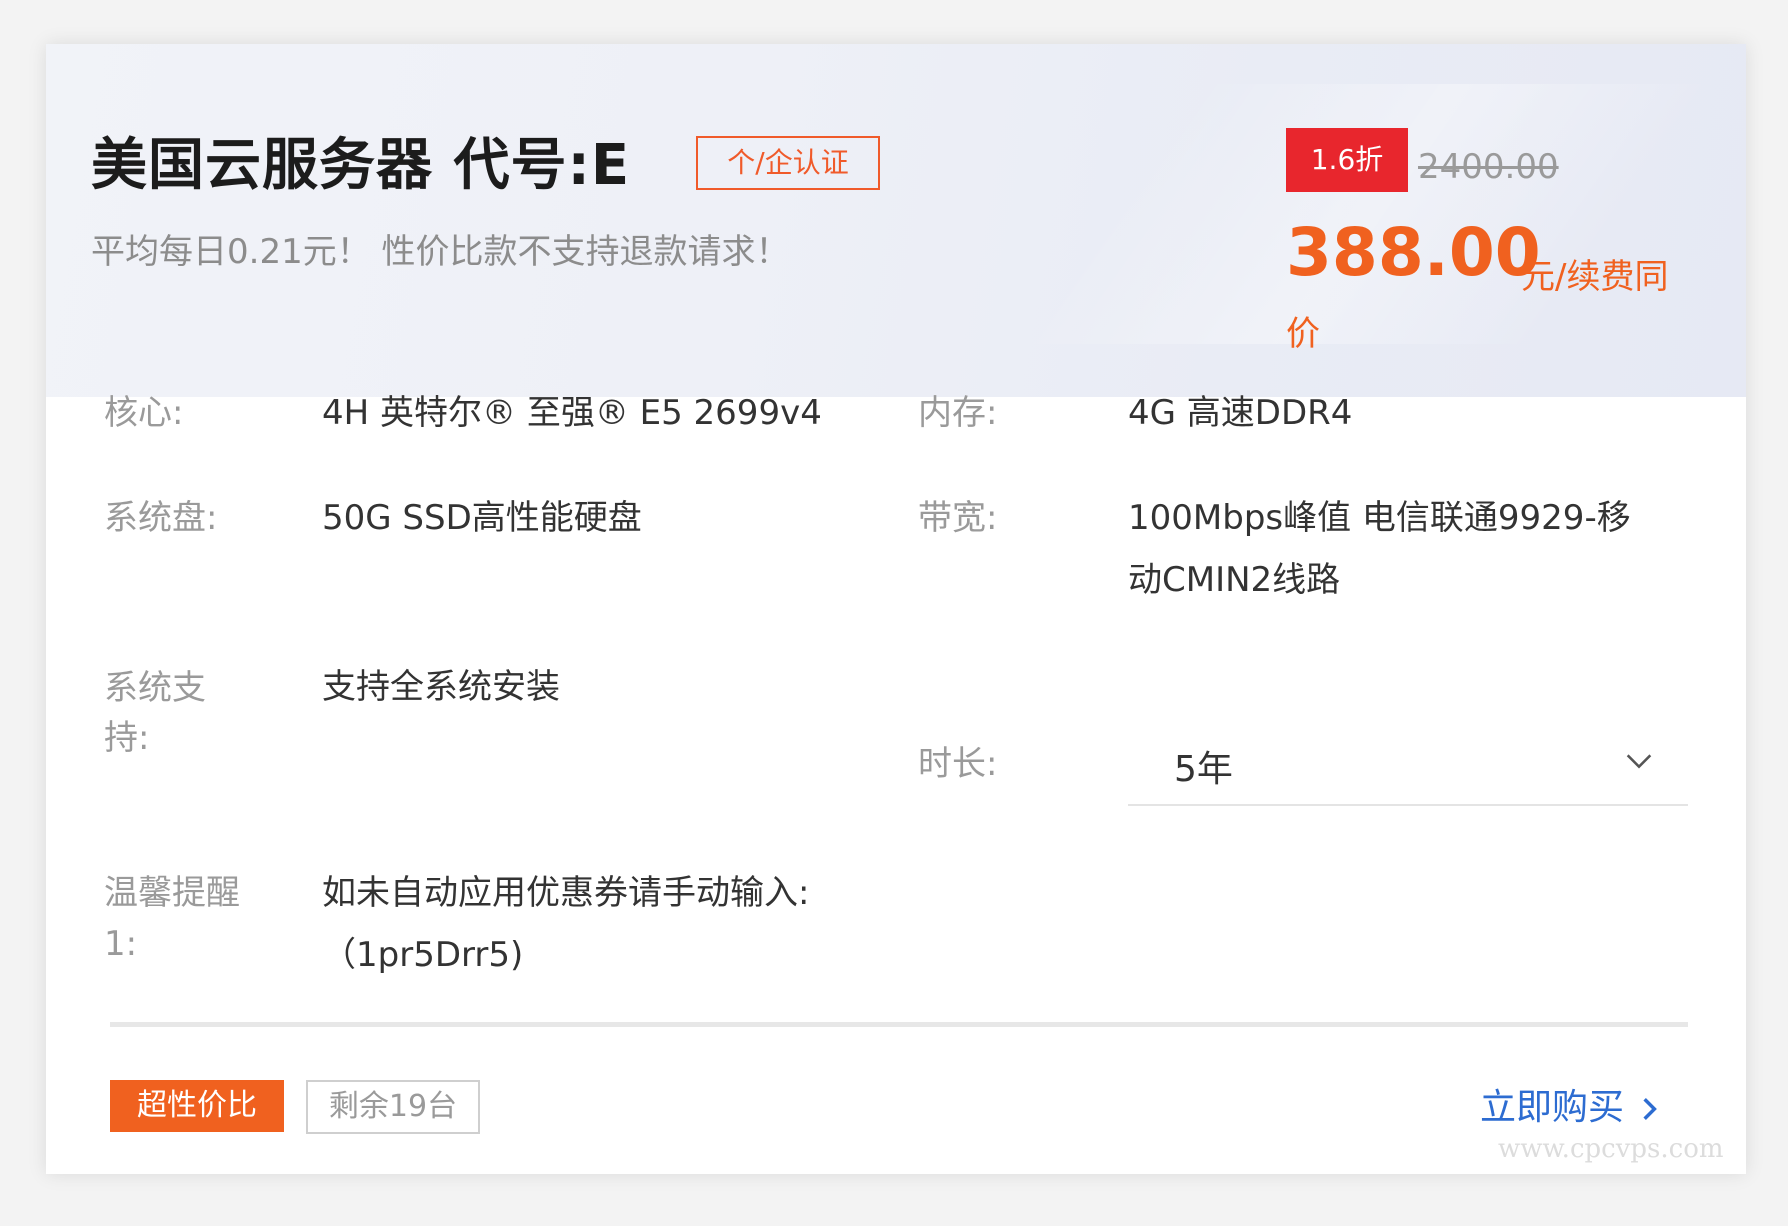 Image resolution: width=1788 pixels, height=1226 pixels. What do you see at coordinates (1234, 580) in the screenshot?
I see `bandwidth-value-continued: 动CMIN2线路` at bounding box center [1234, 580].